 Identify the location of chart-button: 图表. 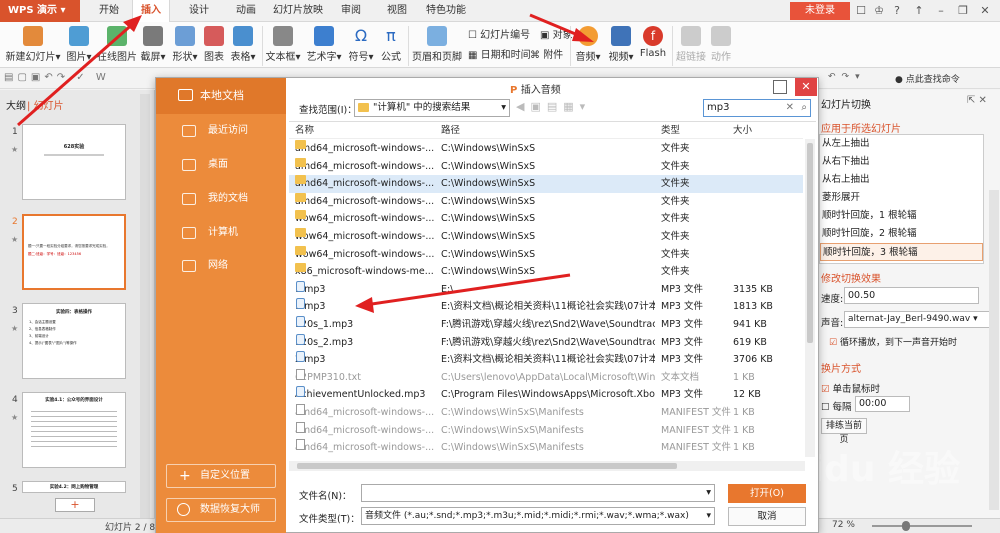
(214, 44).